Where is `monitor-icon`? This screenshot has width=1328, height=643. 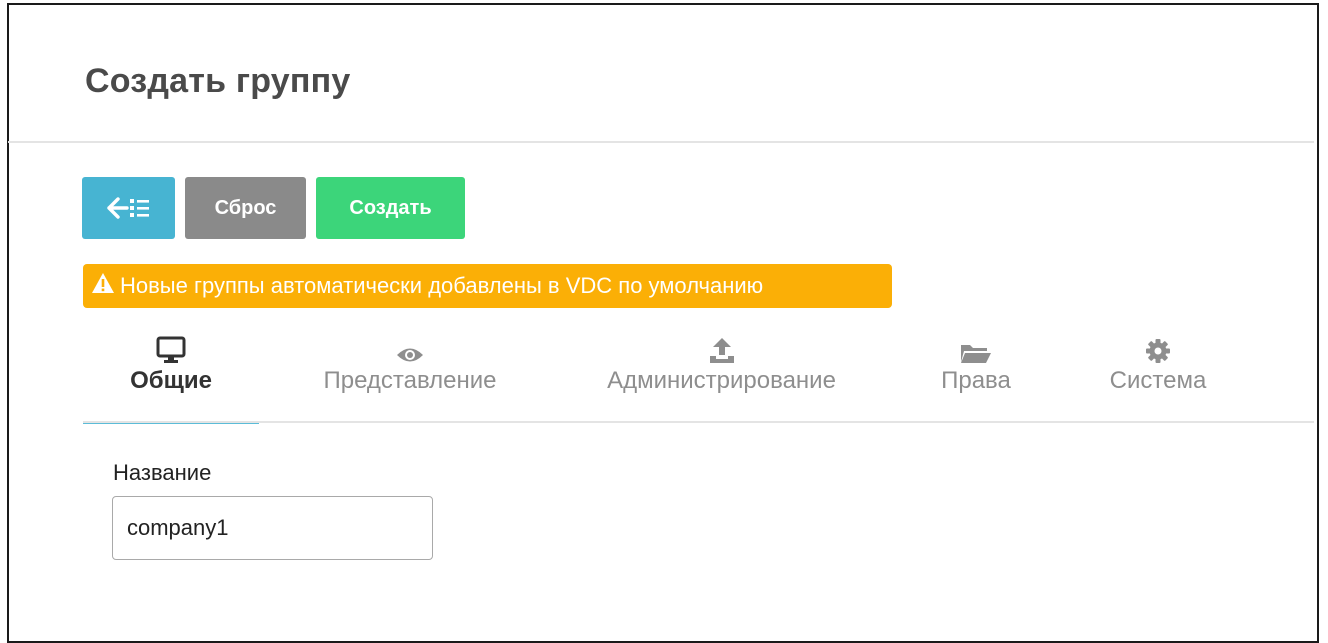 monitor-icon is located at coordinates (171, 349).